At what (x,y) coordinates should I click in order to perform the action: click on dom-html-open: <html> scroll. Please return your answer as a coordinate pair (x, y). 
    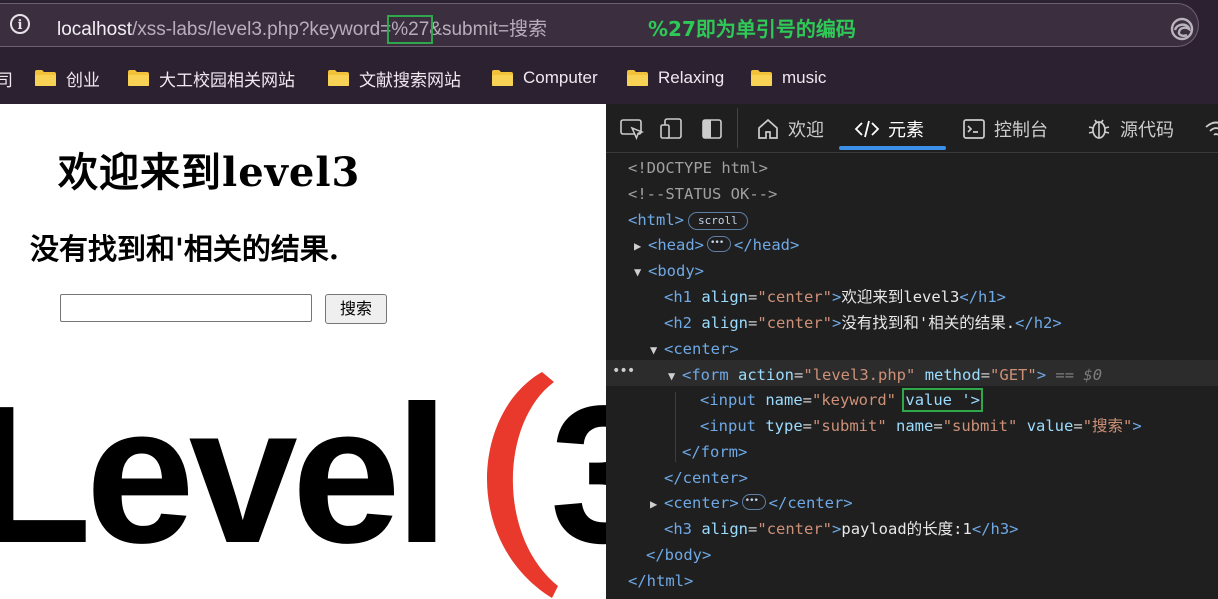
    Looking at the image, I should click on (688, 220).